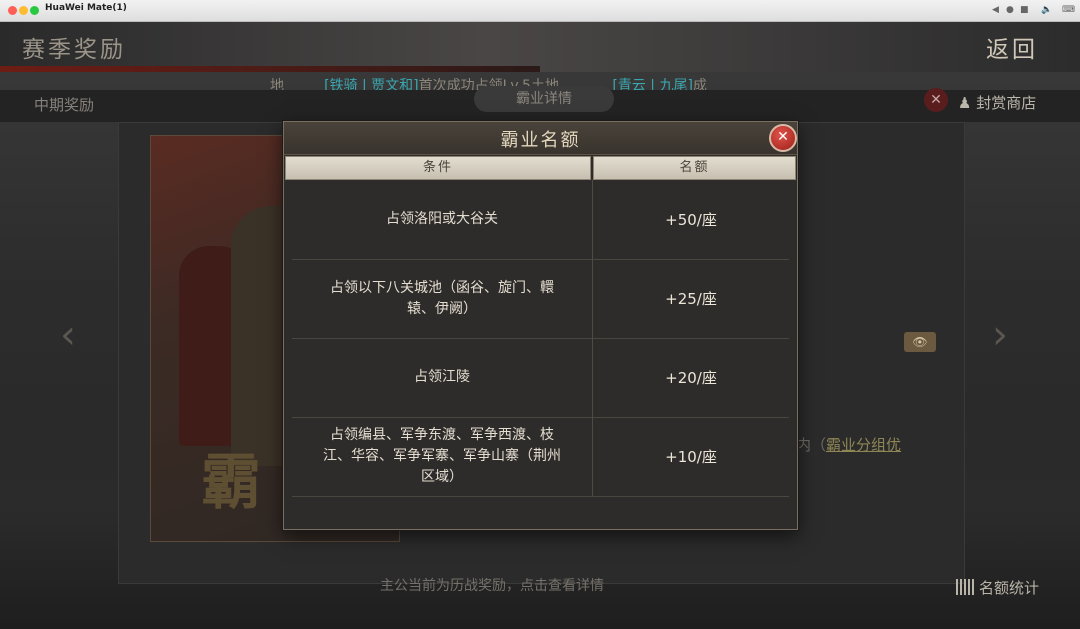  I want to click on reward-shop-button: ♟ 封赏商店, so click(997, 102).